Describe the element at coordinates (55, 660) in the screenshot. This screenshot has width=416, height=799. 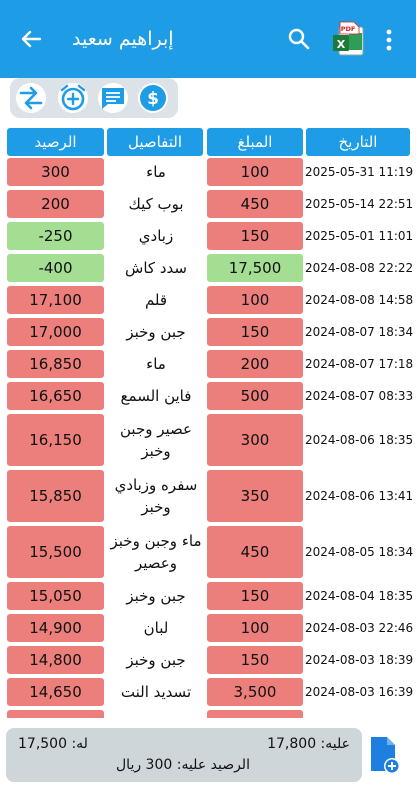
I see `balance-cell: 14,800` at that location.